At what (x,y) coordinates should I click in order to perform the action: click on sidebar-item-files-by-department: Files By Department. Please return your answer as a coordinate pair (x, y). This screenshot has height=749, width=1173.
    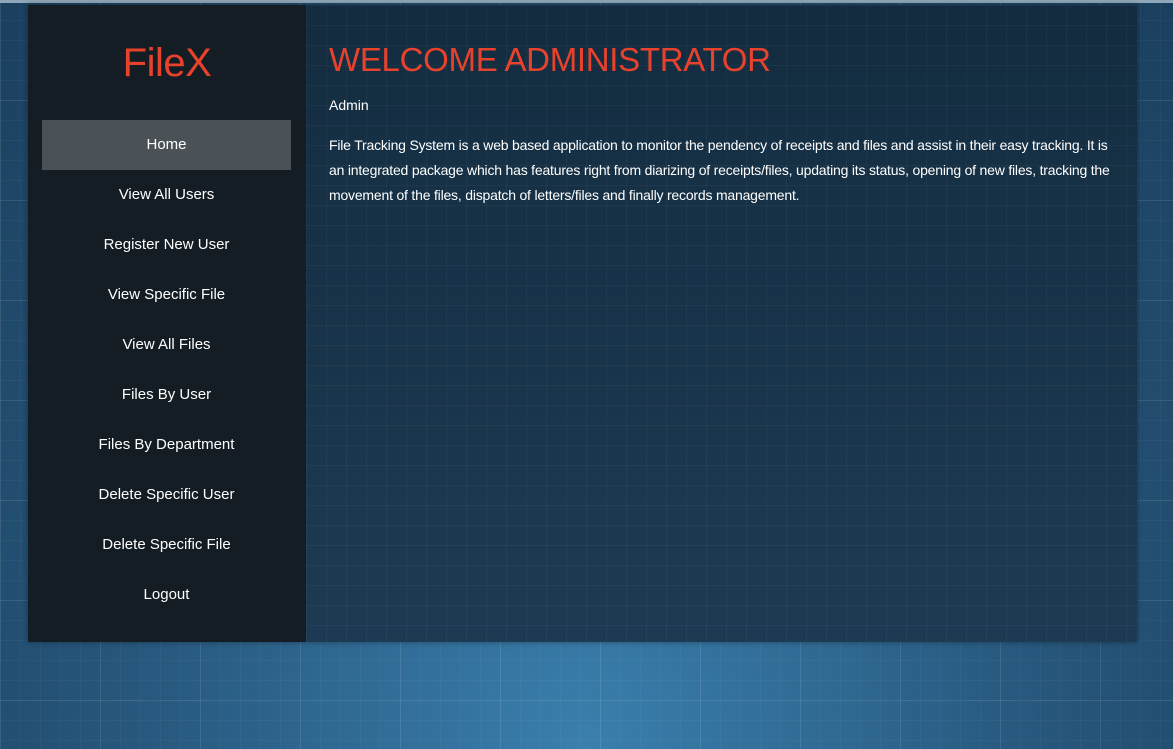
    Looking at the image, I should click on (166, 445).